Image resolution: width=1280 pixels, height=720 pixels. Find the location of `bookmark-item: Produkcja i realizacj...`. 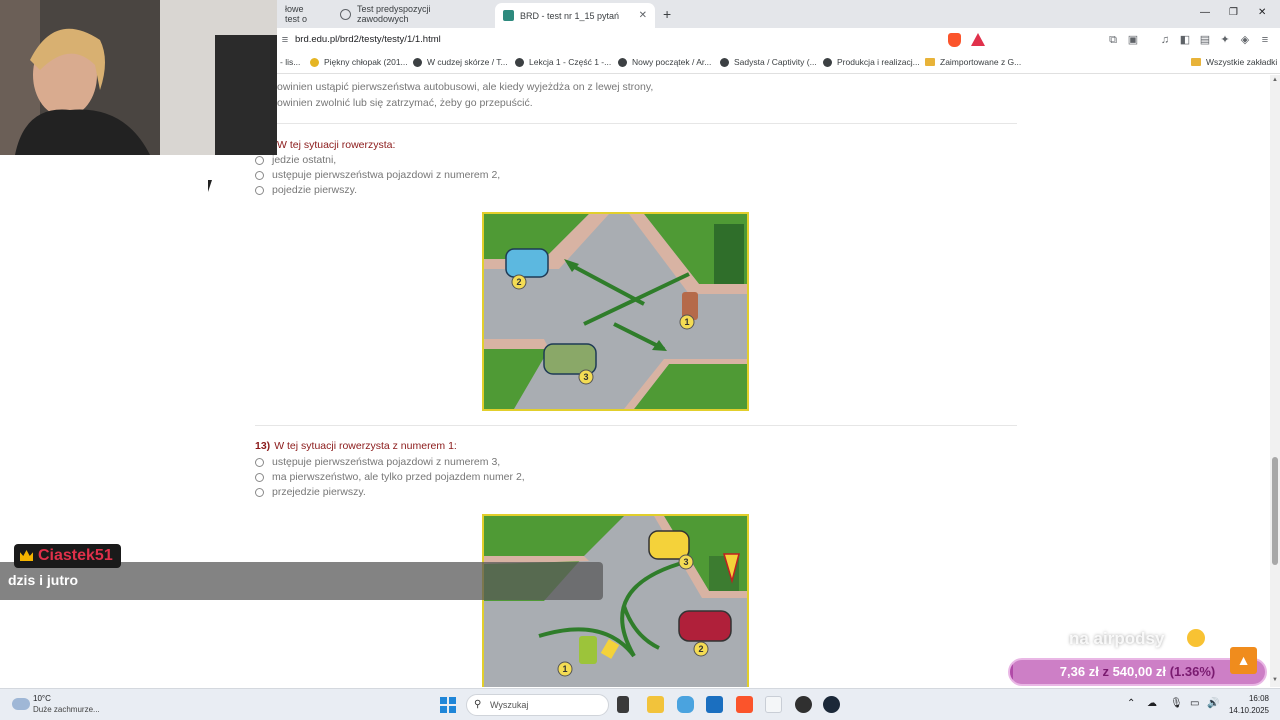

bookmark-item: Produkcja i realizacj... is located at coordinates (871, 62).